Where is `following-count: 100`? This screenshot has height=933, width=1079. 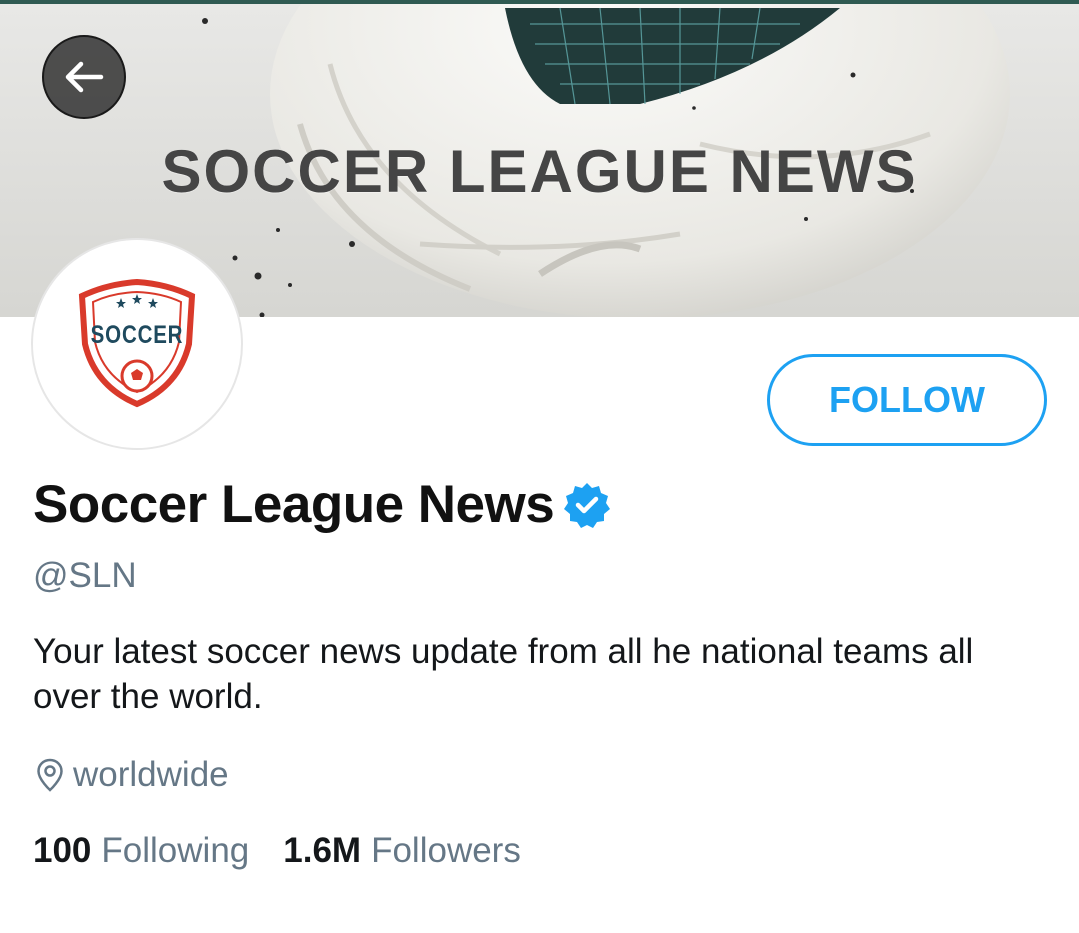 following-count: 100 is located at coordinates (62, 850).